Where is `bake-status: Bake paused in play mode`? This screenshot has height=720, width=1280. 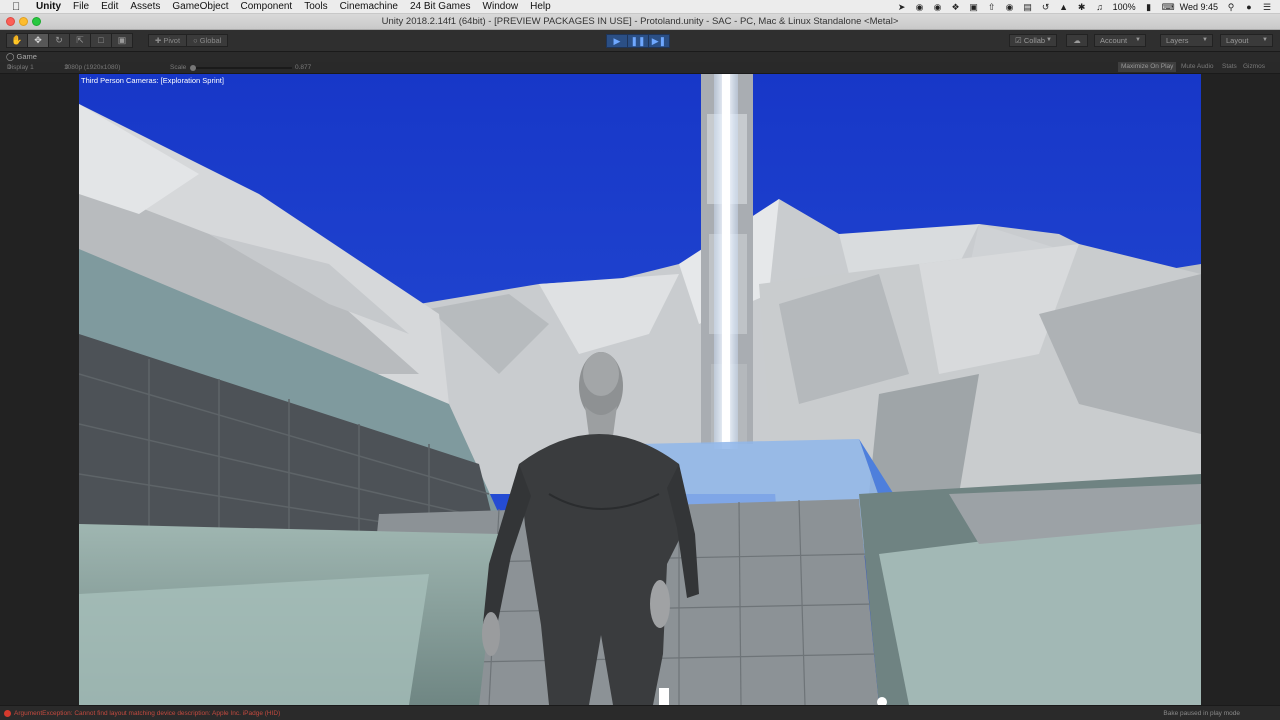 bake-status: Bake paused in play mode is located at coordinates (1201, 713).